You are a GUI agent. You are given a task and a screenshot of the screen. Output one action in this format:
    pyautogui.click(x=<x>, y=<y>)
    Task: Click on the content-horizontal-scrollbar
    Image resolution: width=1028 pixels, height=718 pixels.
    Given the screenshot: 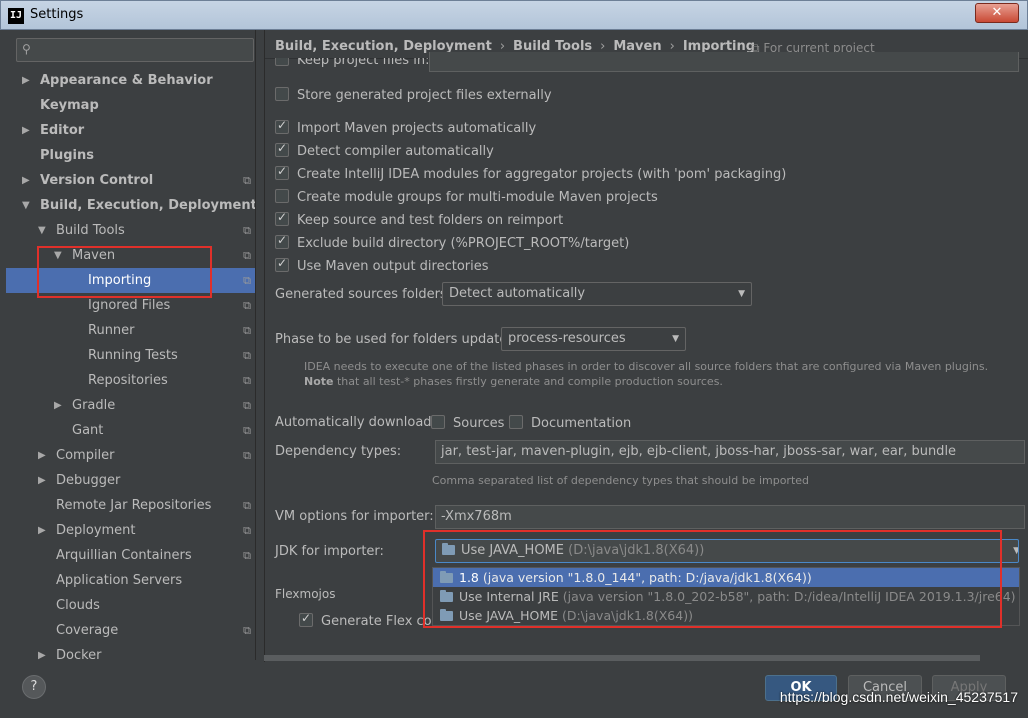 What is the action you would take?
    pyautogui.click(x=622, y=658)
    